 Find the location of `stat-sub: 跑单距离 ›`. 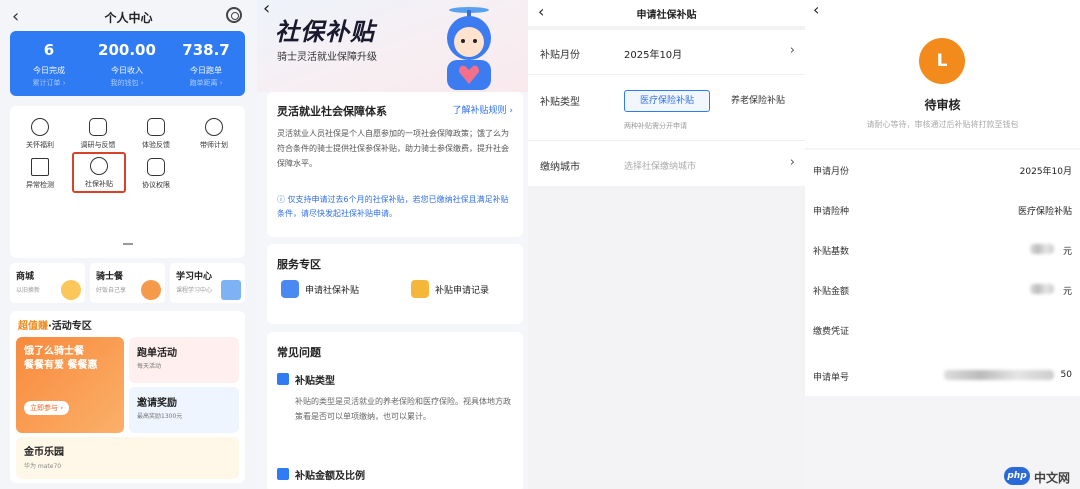

stat-sub: 跑单距离 › is located at coordinates (206, 83).